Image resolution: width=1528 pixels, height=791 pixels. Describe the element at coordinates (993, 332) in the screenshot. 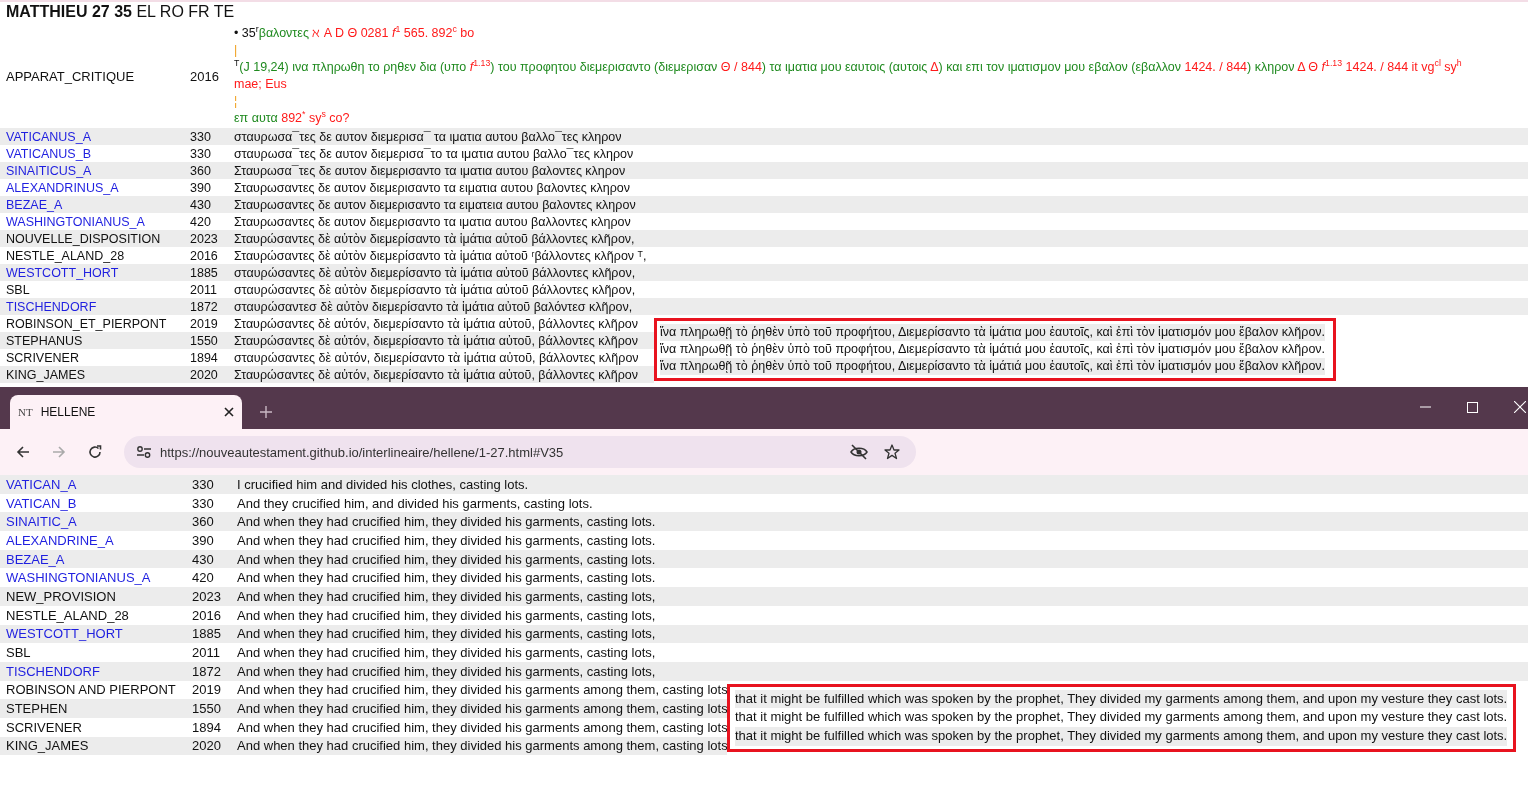

I see `added-text: ἵνα πληρωθῇ τὸ ῥηθὲν ὑπὸ τοῦ προφήτου, Διεμερίσαντο τὰ ἱμάτια μου ἑαυτοῖς, καὶ ἐπὶ τὸν ἱματισμόν μου ἔβαλον κλῆρον.` at that location.